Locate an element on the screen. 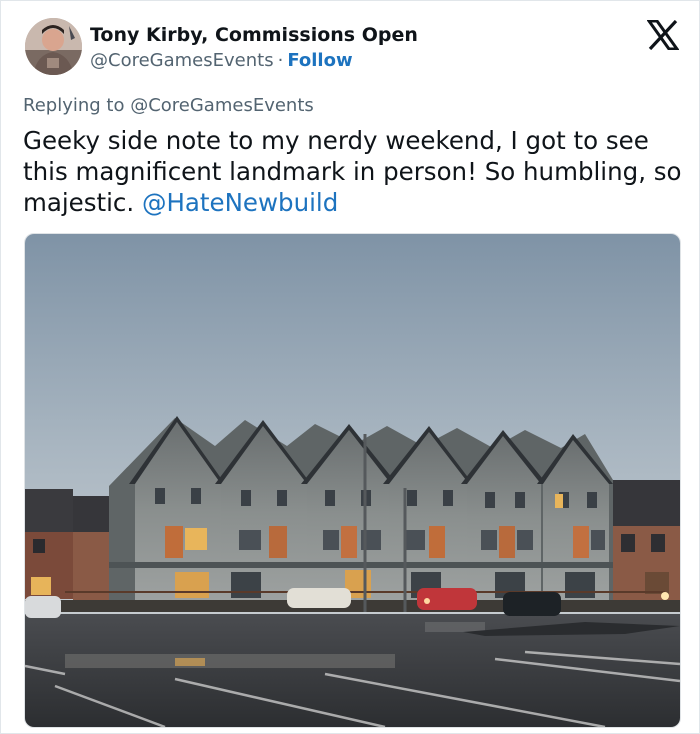 The image size is (700, 734). replying-to-prefix: Replying to is located at coordinates (77, 105).